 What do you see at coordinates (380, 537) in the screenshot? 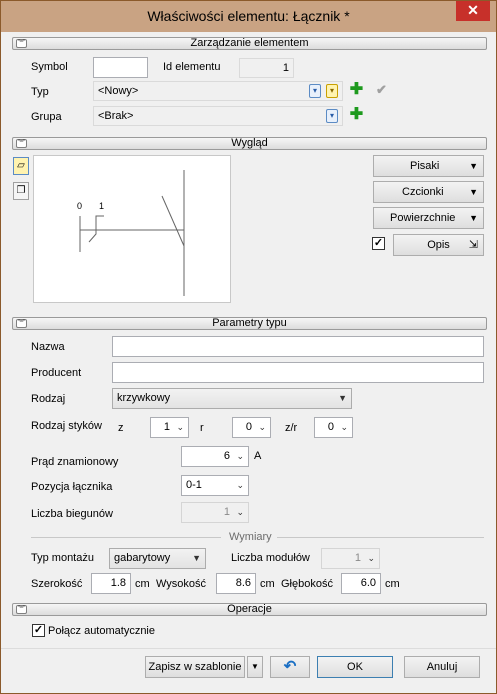
I see `dimensions-divider-right` at bounding box center [380, 537].